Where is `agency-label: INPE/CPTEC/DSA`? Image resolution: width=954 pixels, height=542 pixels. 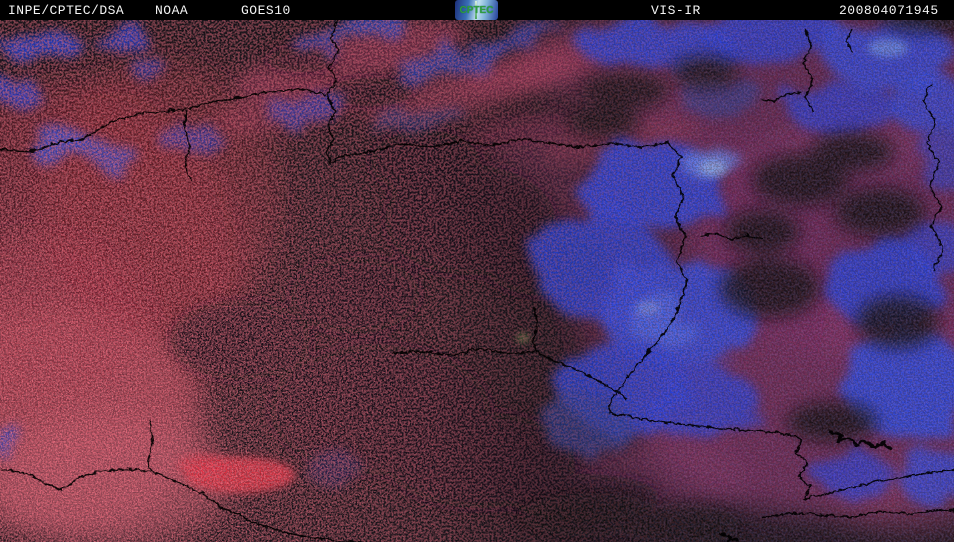
agency-label: INPE/CPTEC/DSA is located at coordinates (66, 10).